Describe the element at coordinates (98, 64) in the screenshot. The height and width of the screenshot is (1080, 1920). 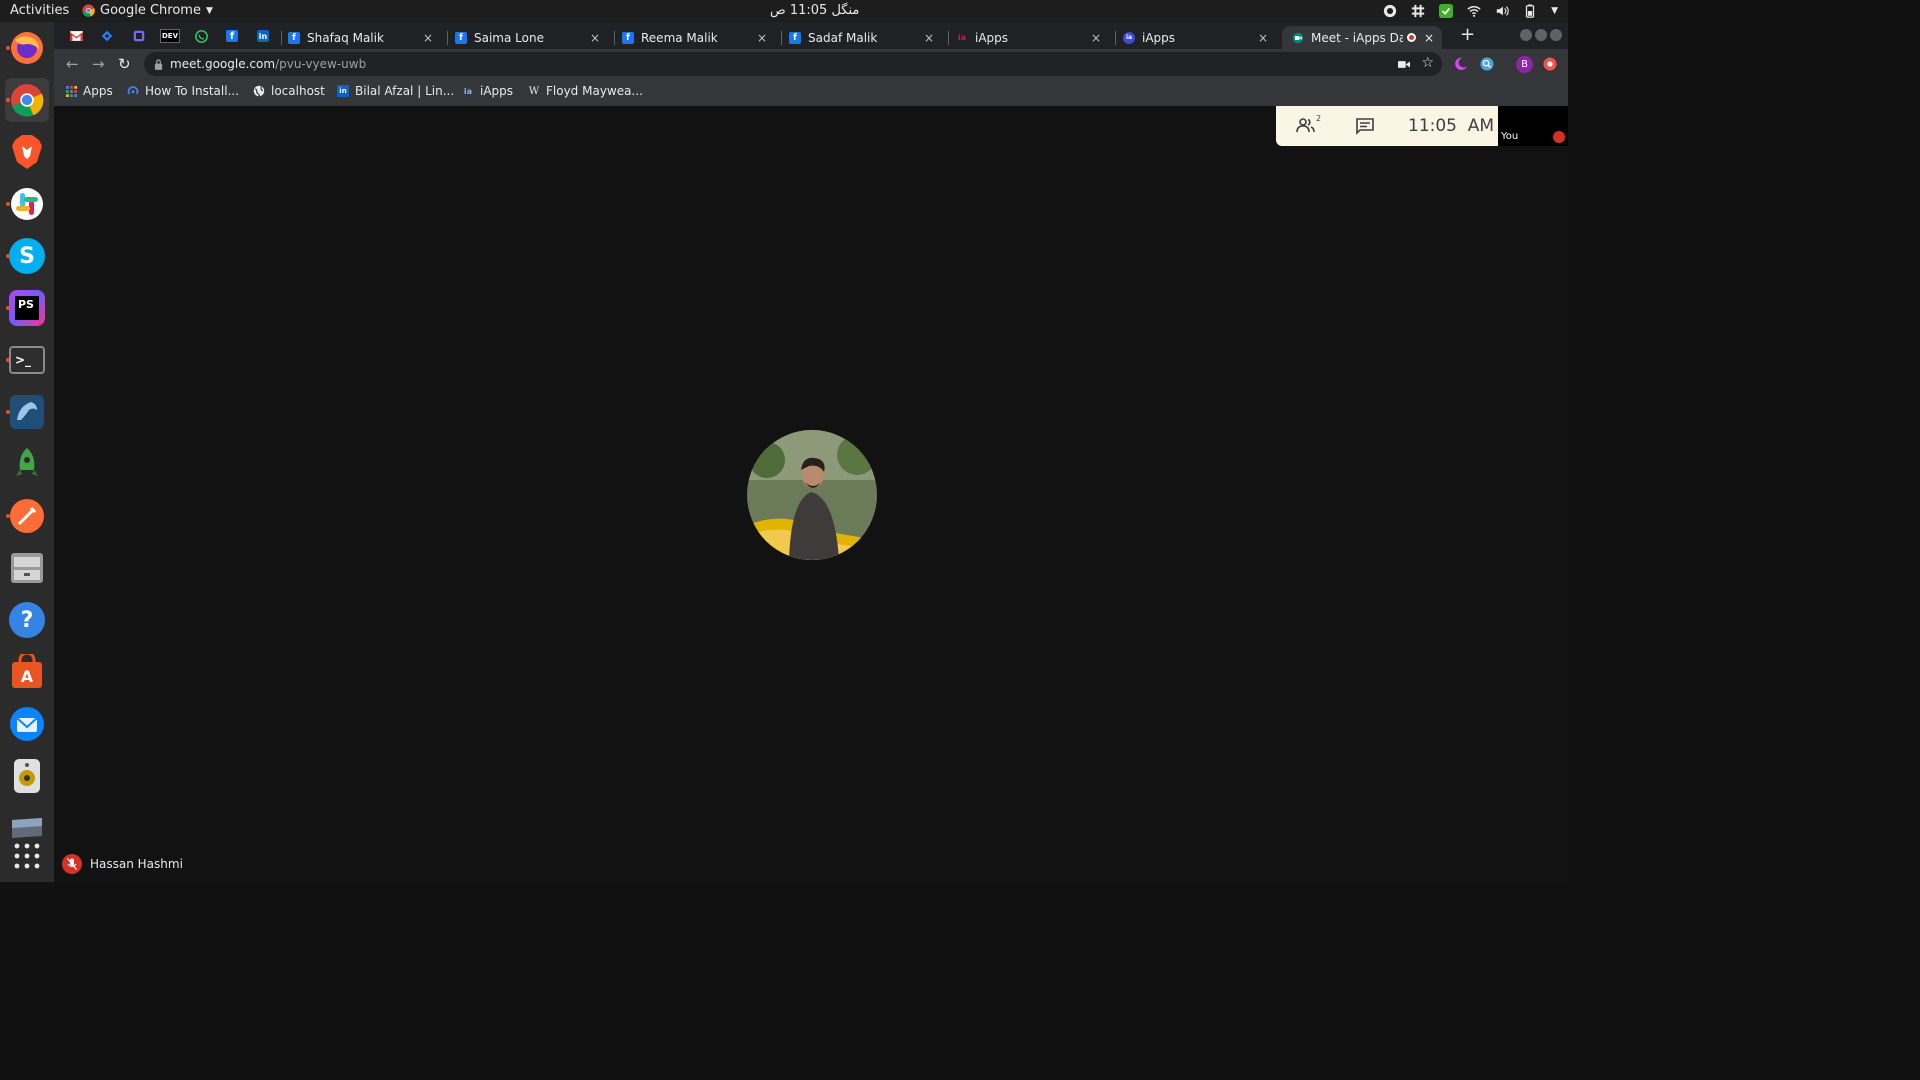
I see `forward-arrow-icon: →` at that location.